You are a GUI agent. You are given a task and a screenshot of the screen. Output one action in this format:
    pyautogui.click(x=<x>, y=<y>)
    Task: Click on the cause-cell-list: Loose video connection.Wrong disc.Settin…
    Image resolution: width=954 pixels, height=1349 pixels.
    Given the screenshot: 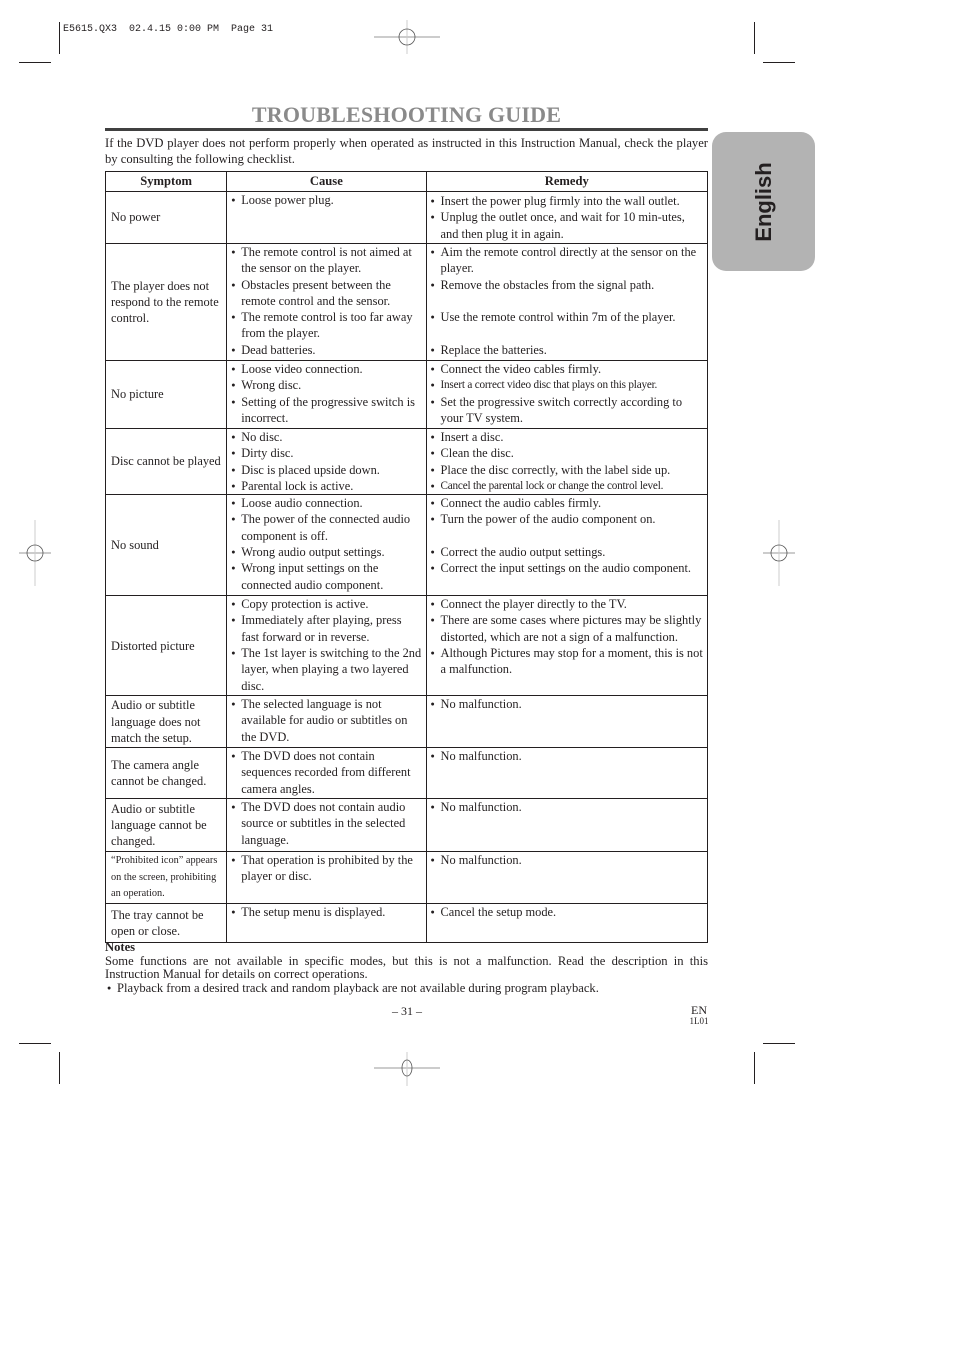 What is the action you would take?
    pyautogui.click(x=326, y=393)
    